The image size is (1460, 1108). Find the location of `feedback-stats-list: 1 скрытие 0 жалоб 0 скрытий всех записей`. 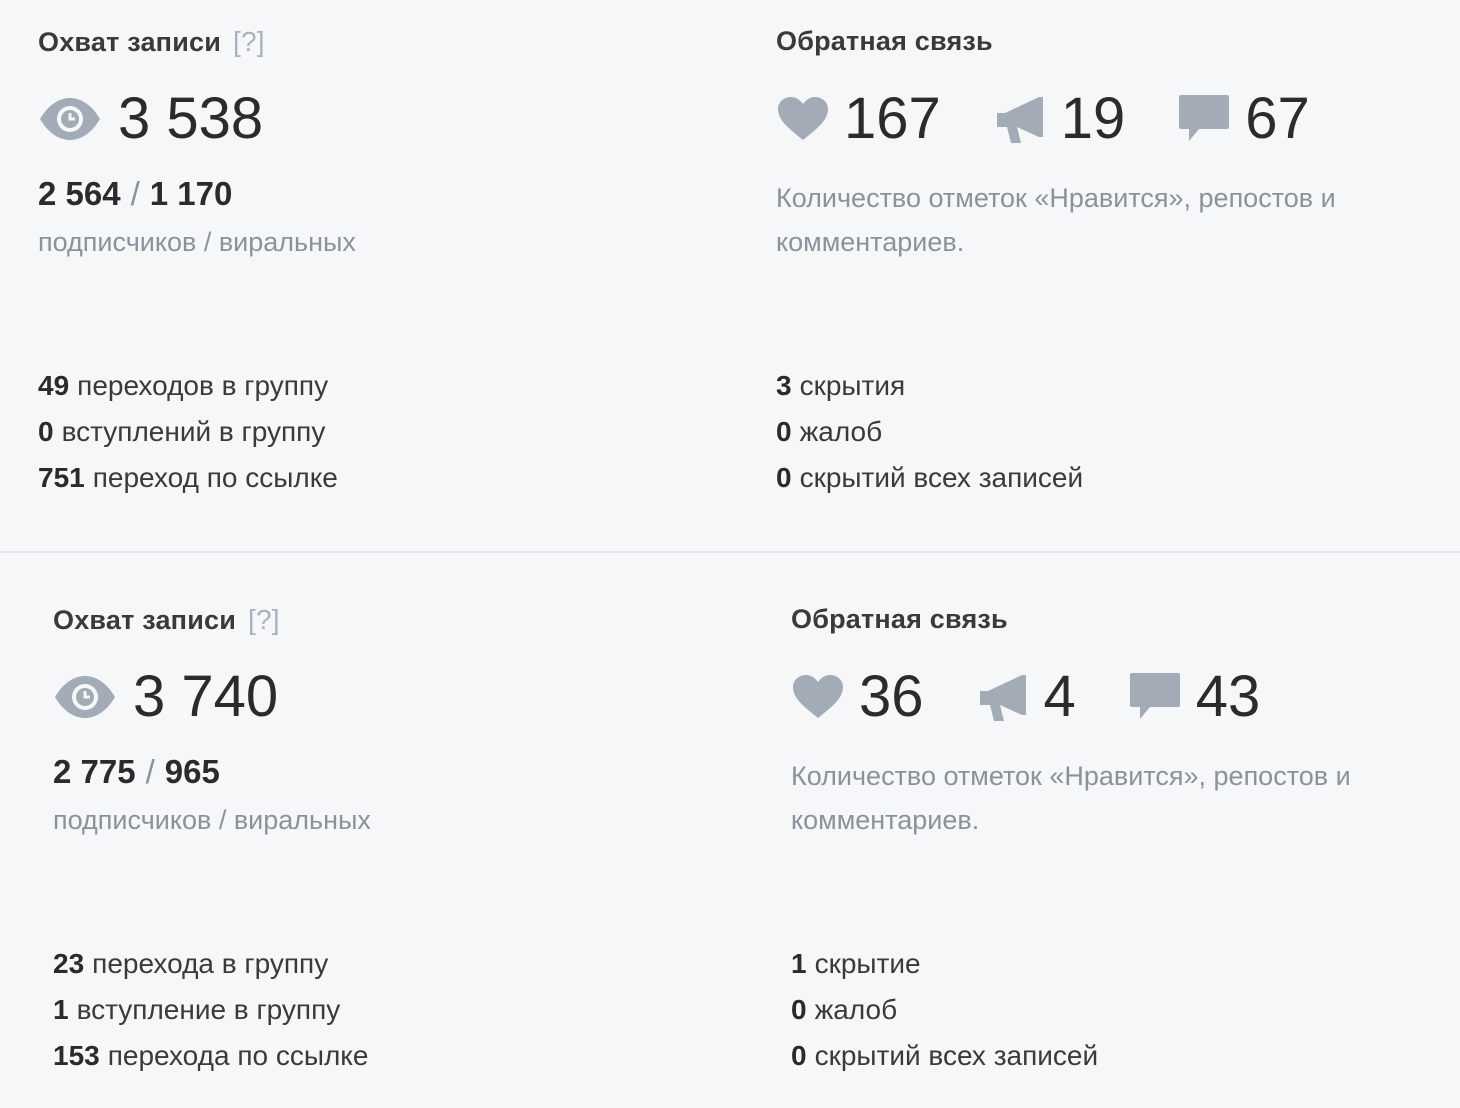

feedback-stats-list: 1 скрытие 0 жалоб 0 скрытий всех записей is located at coordinates (944, 1010).